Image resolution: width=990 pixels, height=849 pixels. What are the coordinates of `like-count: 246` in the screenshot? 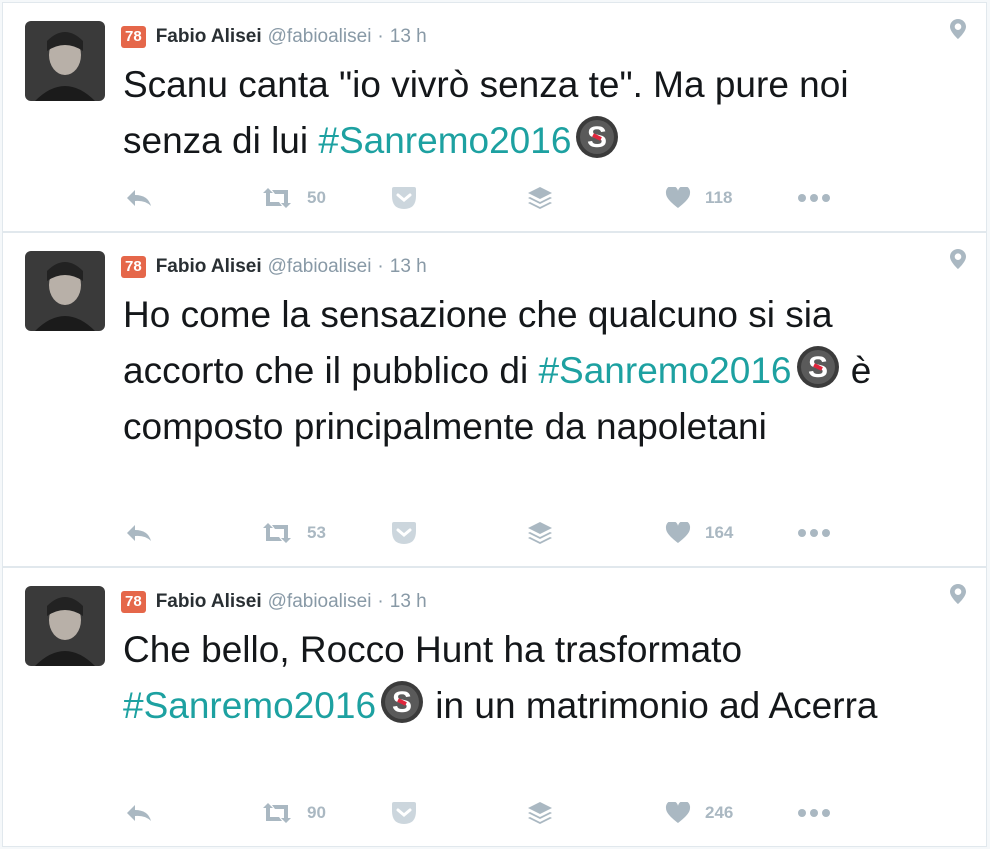 It's located at (719, 812).